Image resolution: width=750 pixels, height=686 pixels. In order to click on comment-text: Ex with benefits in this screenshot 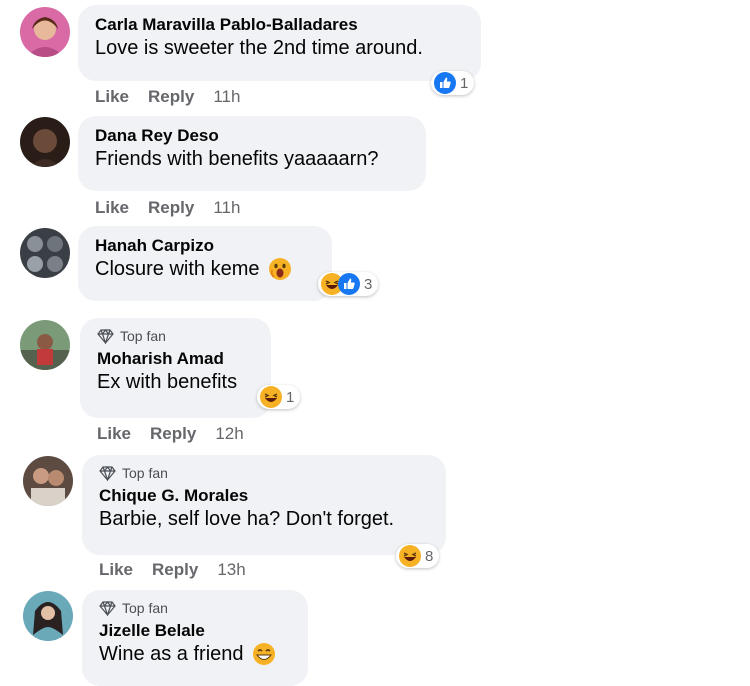, I will do `click(176, 382)`.